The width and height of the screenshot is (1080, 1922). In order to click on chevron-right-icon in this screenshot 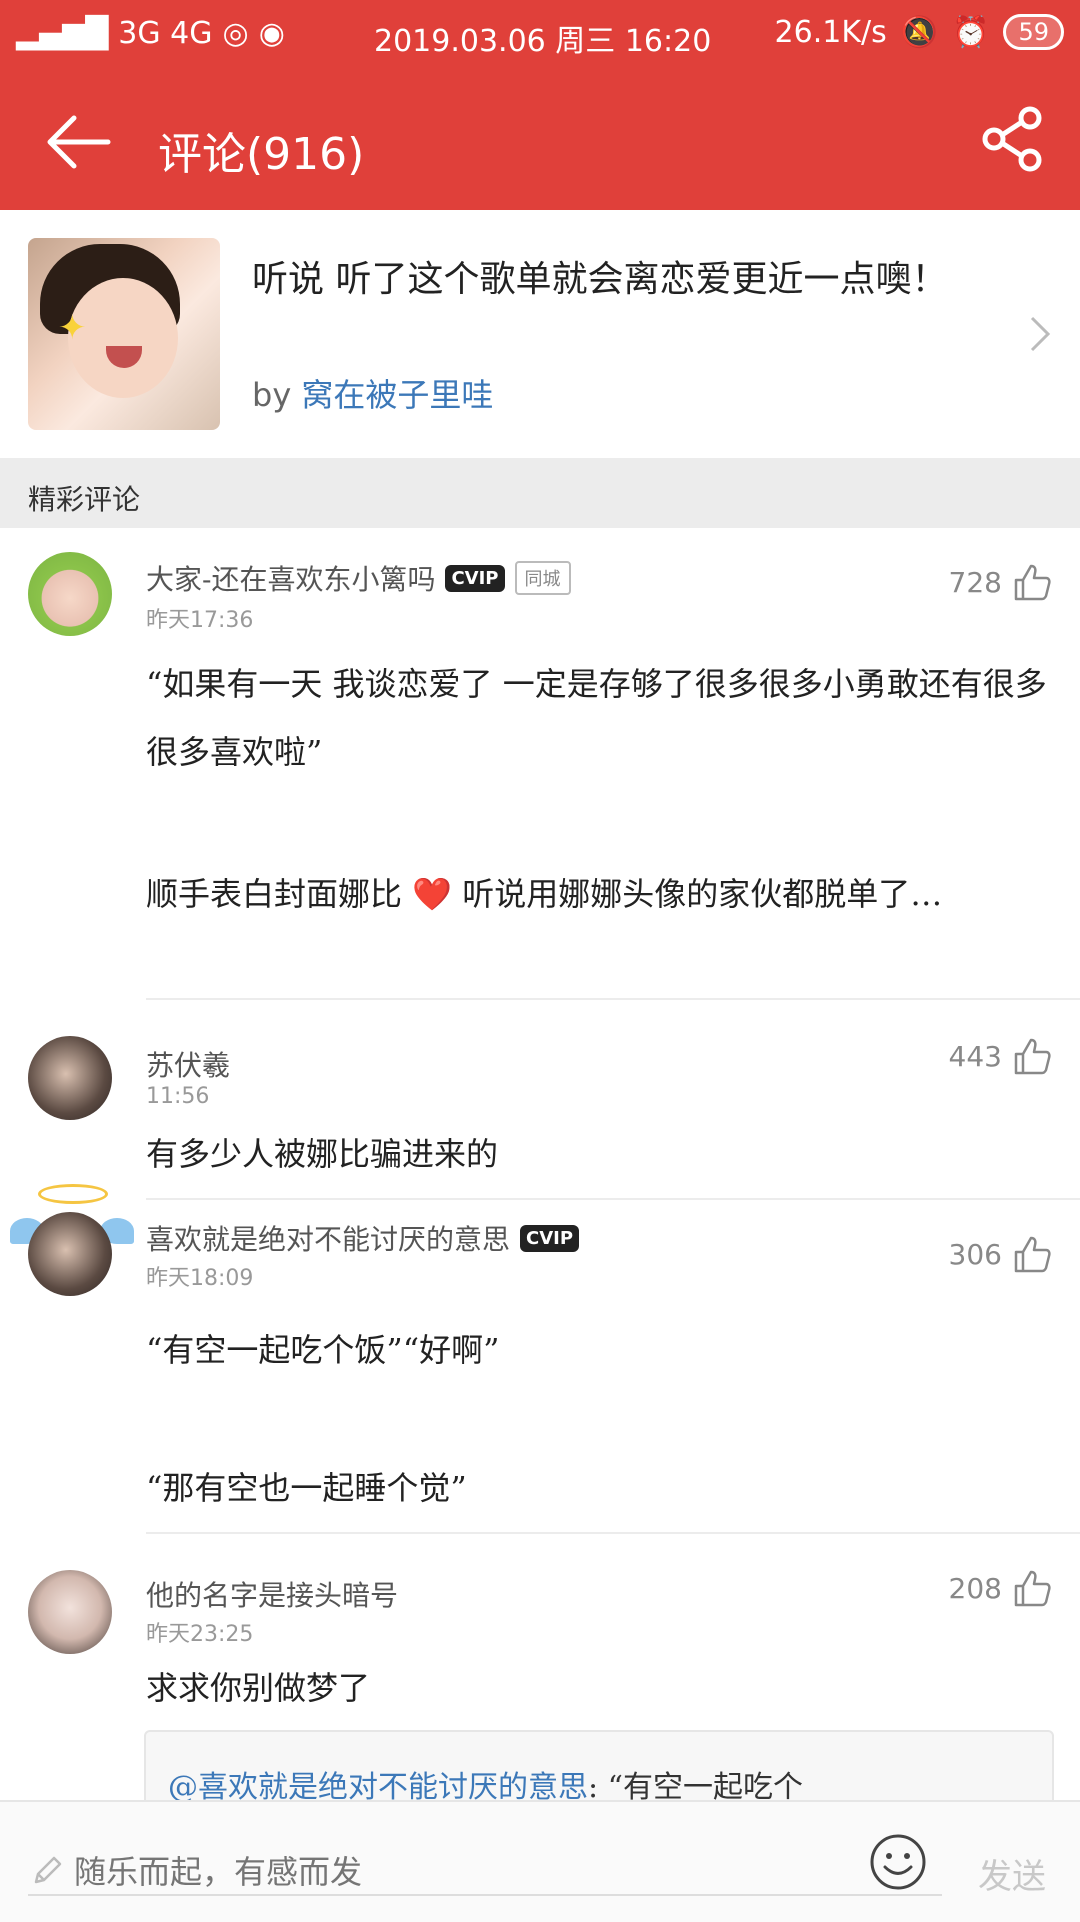, I will do `click(1040, 334)`.